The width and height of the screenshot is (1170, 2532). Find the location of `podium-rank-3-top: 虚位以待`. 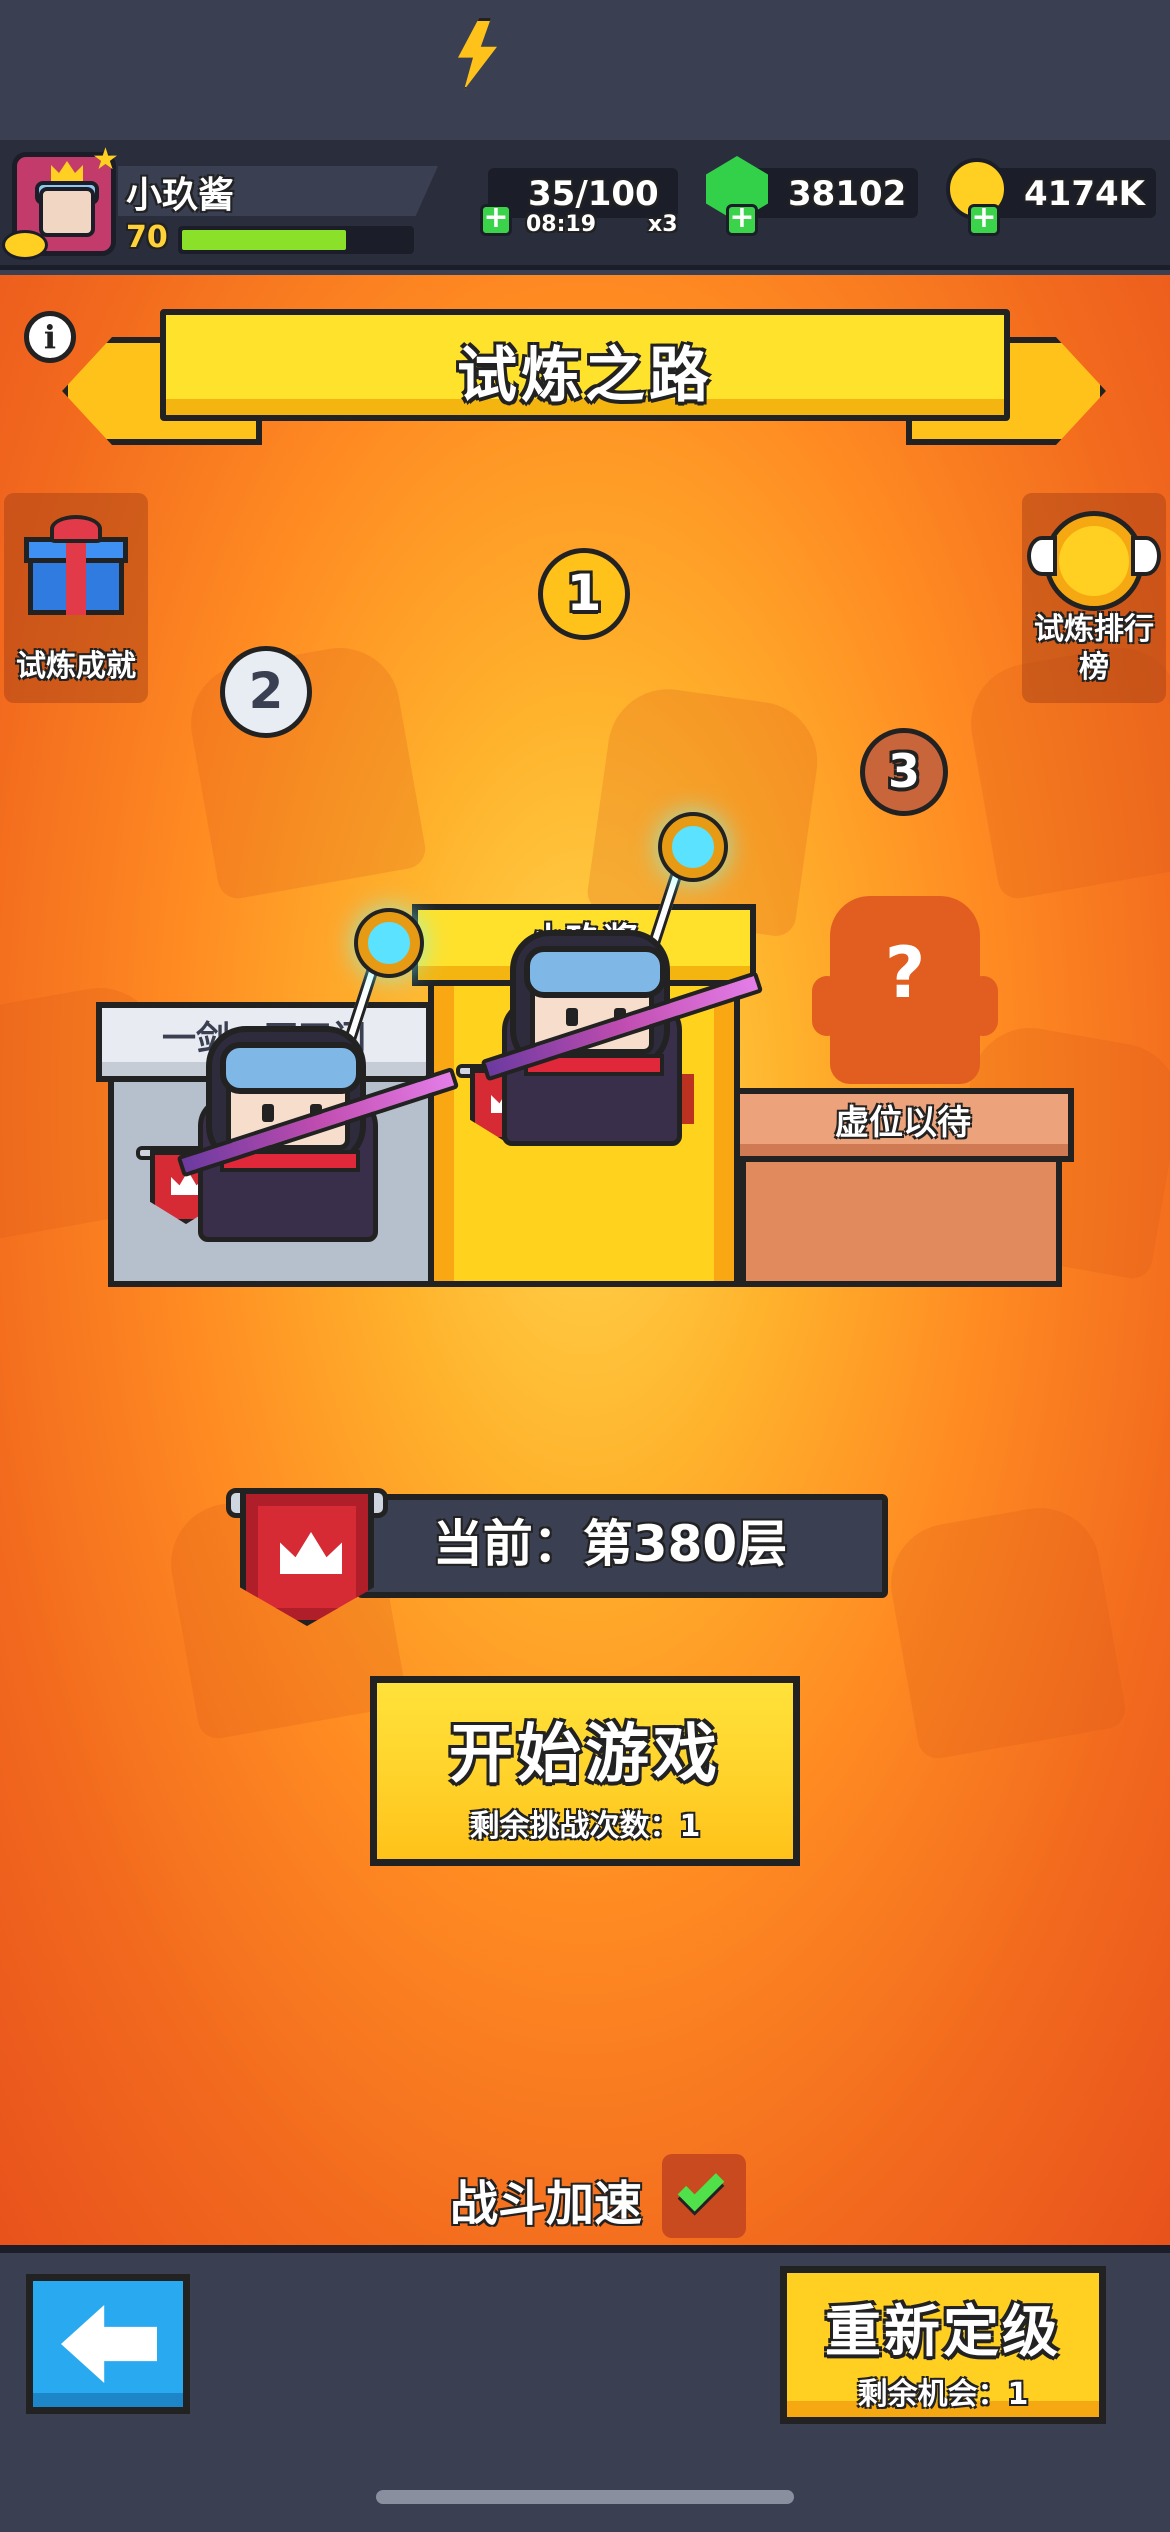

podium-rank-3-top: 虚位以待 is located at coordinates (903, 1125).